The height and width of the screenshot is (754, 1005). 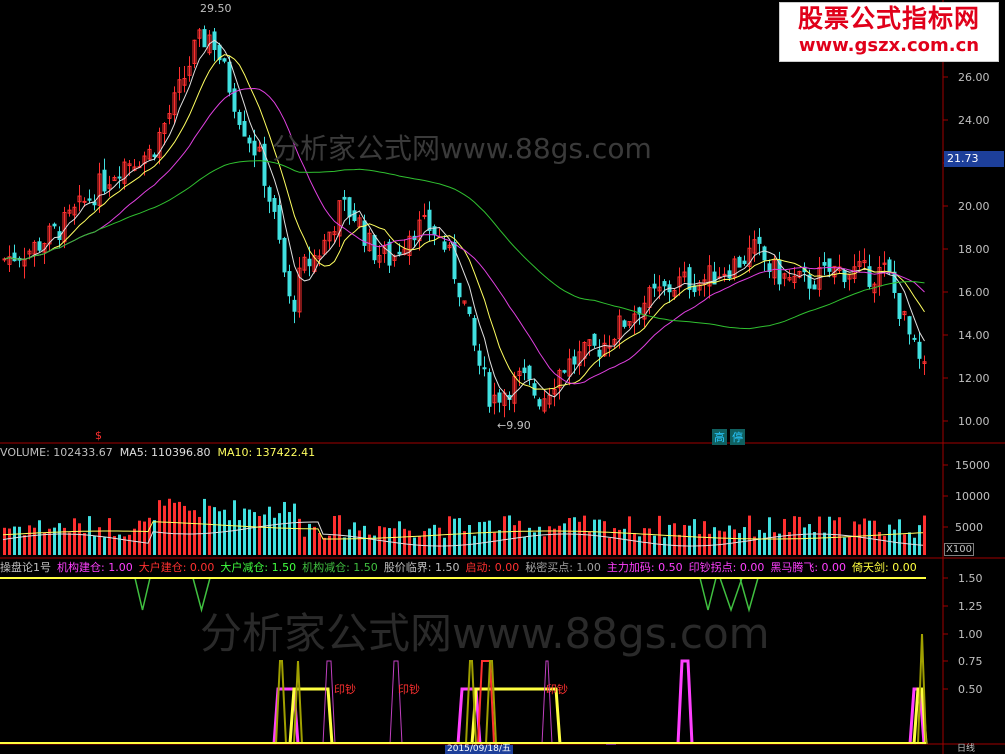 What do you see at coordinates (969, 527) in the screenshot?
I see `volume-tick-label: 5000` at bounding box center [969, 527].